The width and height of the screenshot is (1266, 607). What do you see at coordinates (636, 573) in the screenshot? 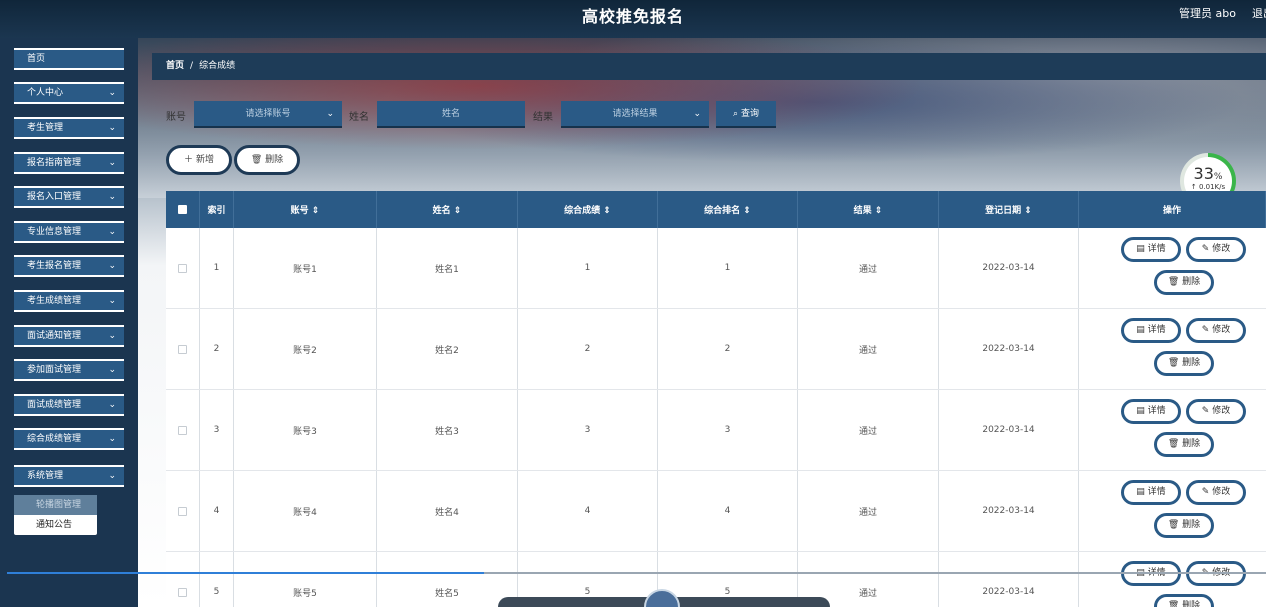
I see `video-progress-bar` at bounding box center [636, 573].